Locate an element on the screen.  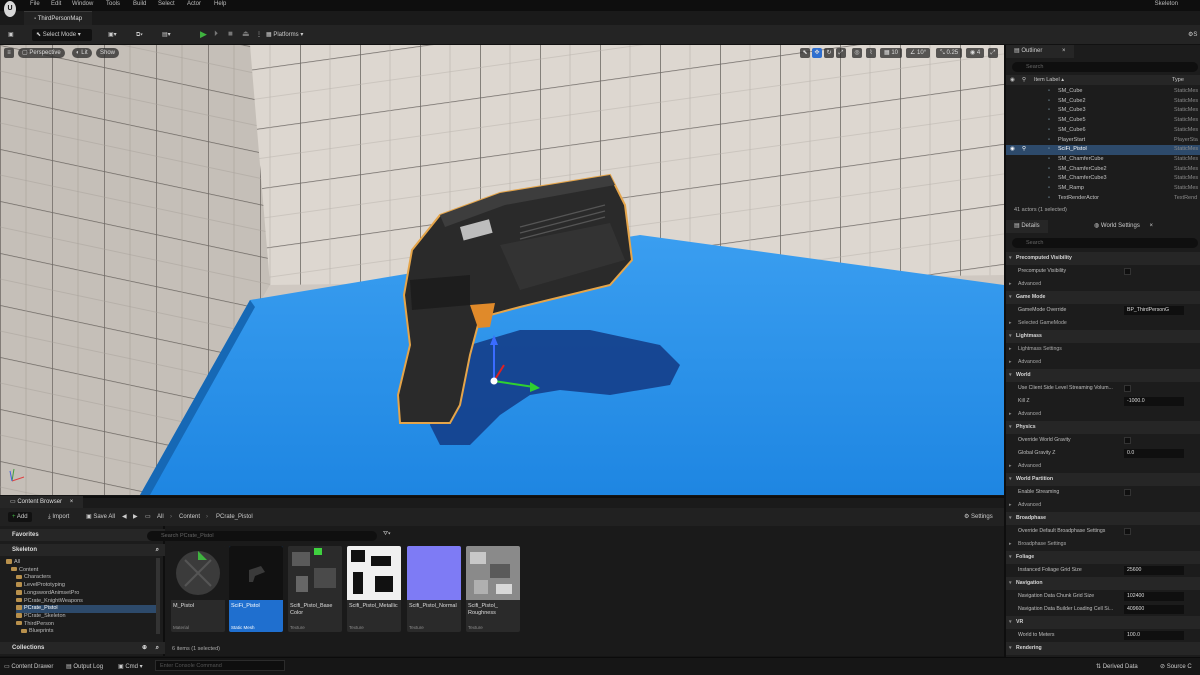
property-value-field: 409600 is located at coordinates (1154, 609).